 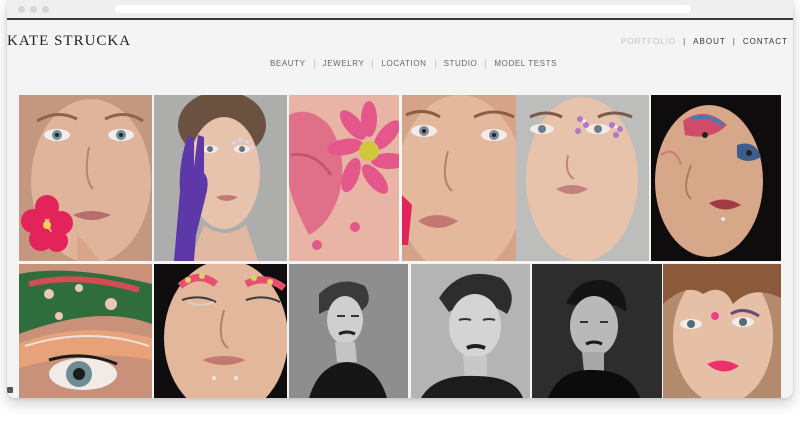 What do you see at coordinates (597, 331) in the screenshot?
I see `photo-bw-slick-hair` at bounding box center [597, 331].